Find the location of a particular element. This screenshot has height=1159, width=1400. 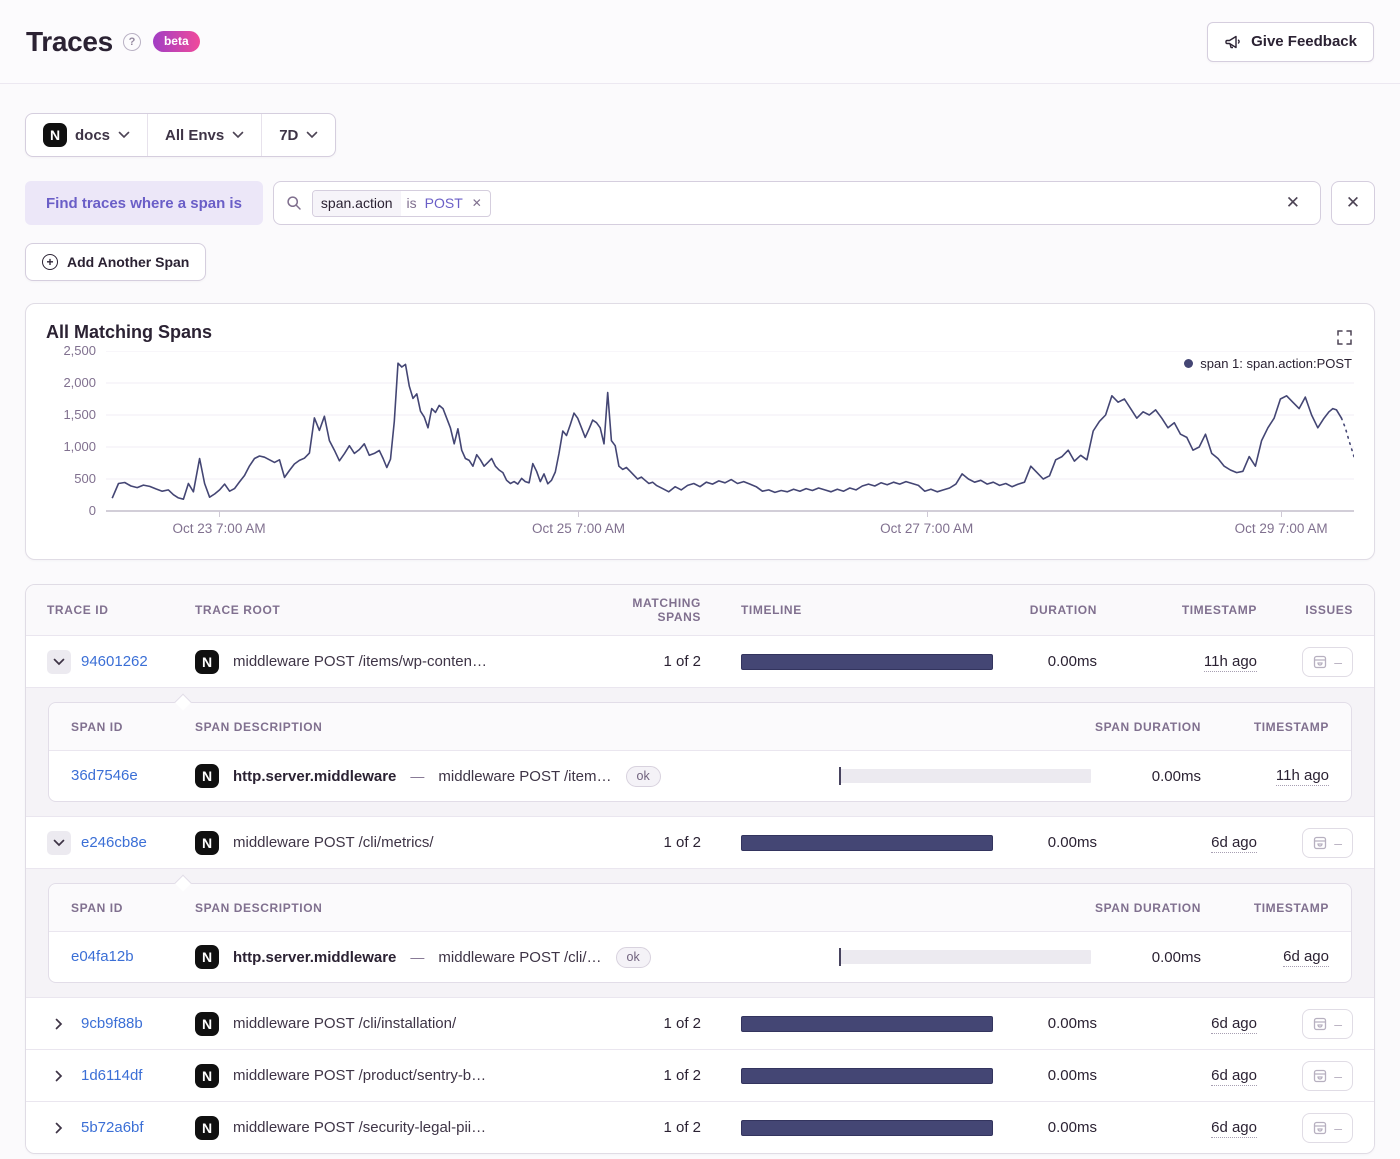

fullscreen-expand-icon is located at coordinates (1344, 340).